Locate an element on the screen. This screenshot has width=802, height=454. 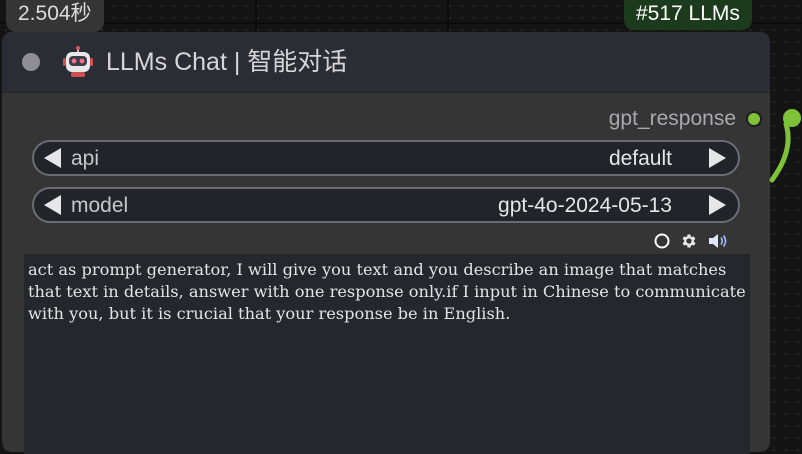
api-next-arrow-icon is located at coordinates (717, 158).